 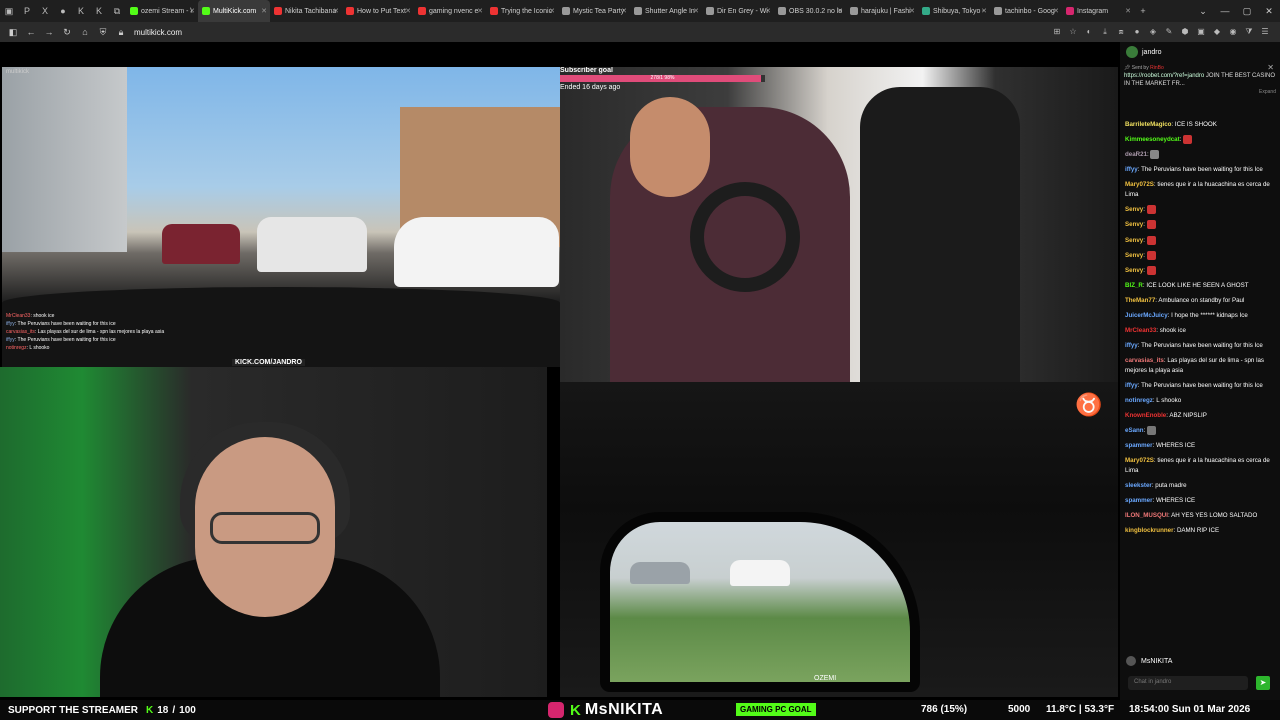 I want to click on browser-tab: Dir En Grey - Wi ✕, so click(x=738, y=11).